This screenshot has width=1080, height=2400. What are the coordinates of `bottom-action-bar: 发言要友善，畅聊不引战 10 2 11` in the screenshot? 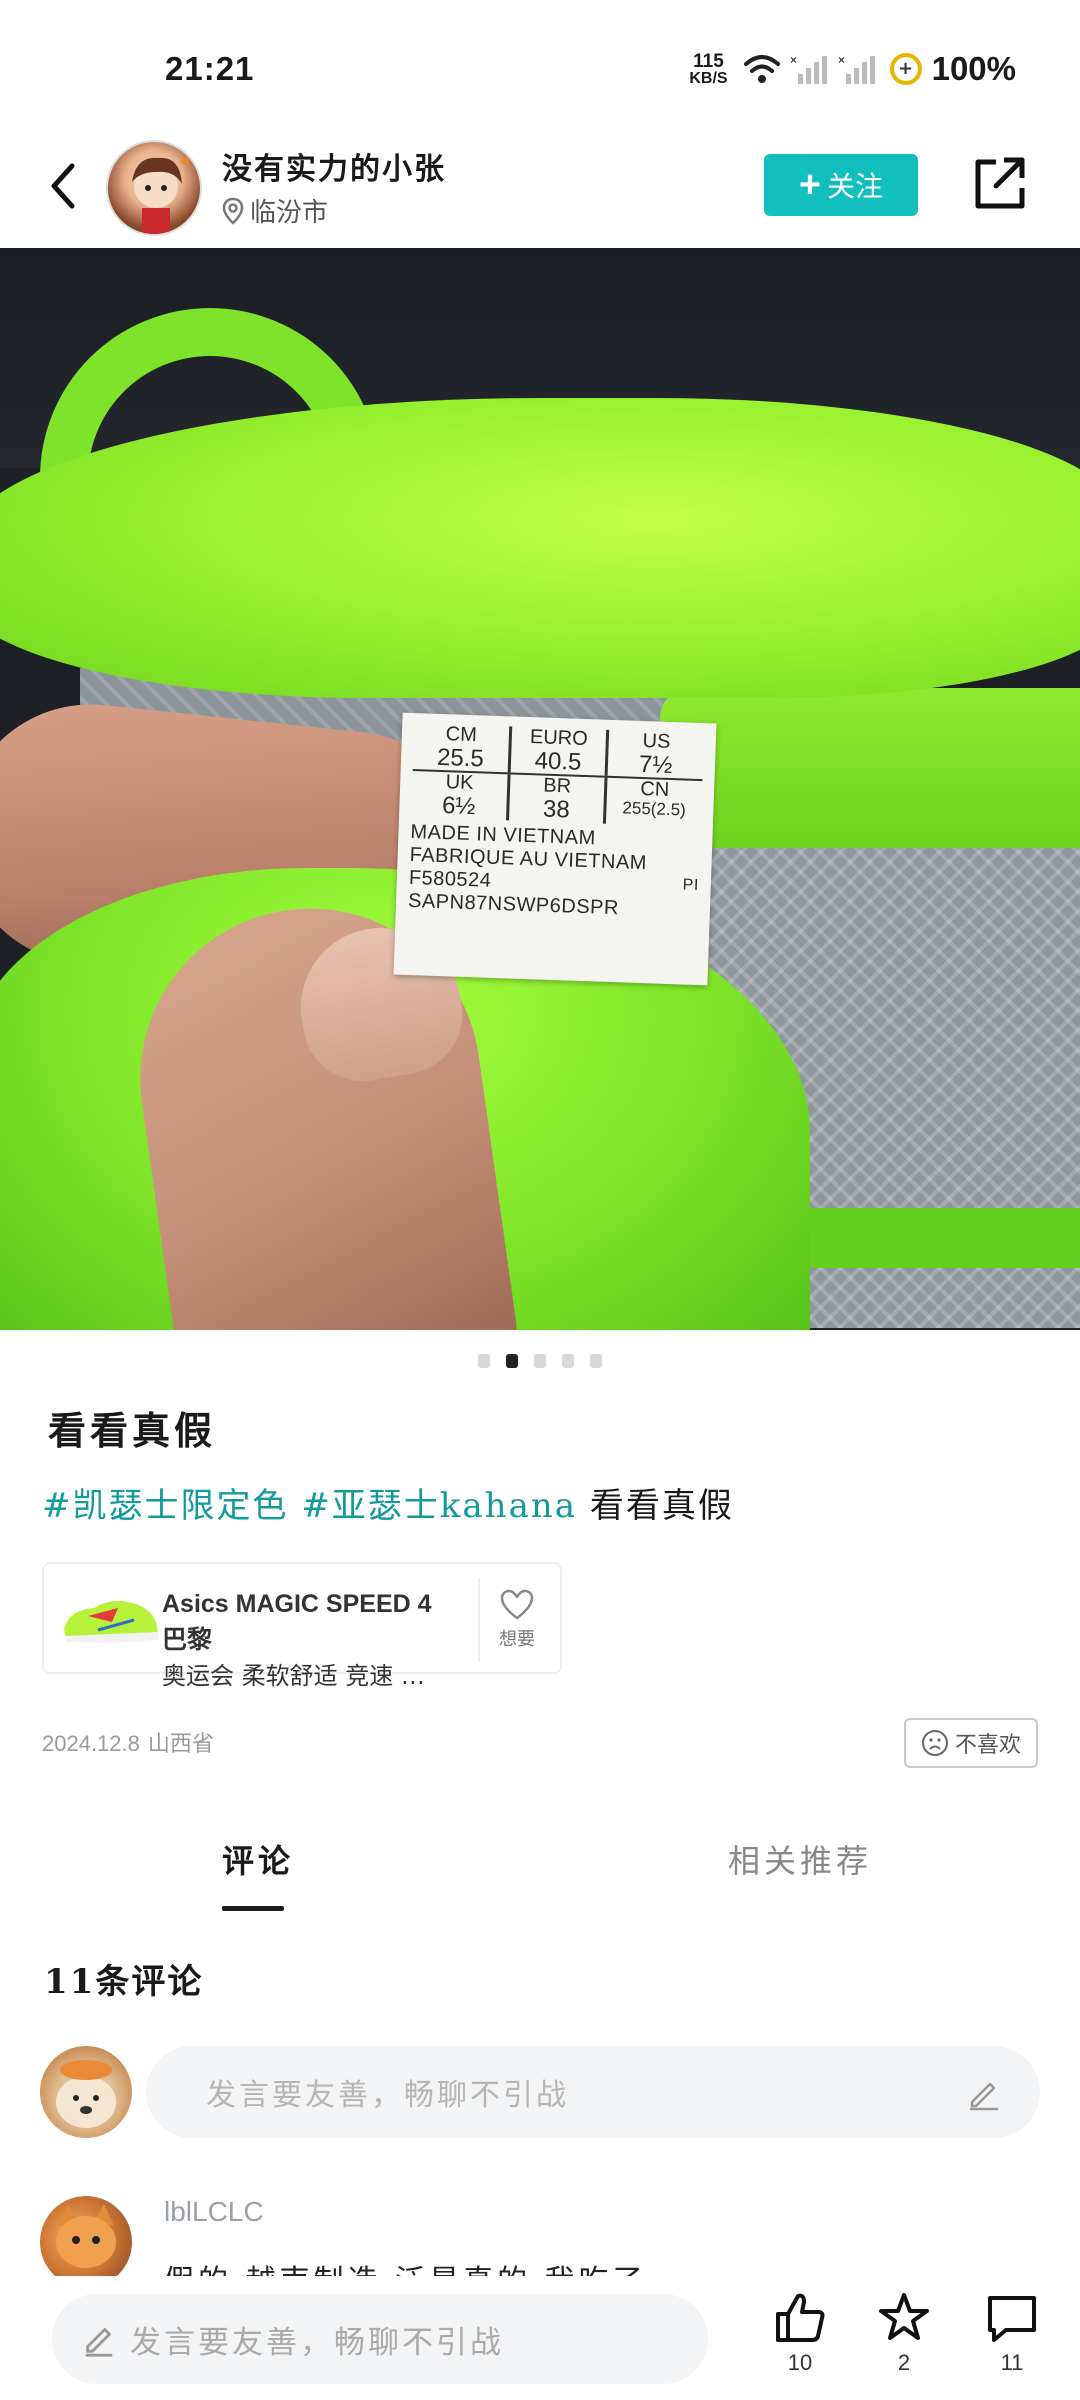 It's located at (540, 2338).